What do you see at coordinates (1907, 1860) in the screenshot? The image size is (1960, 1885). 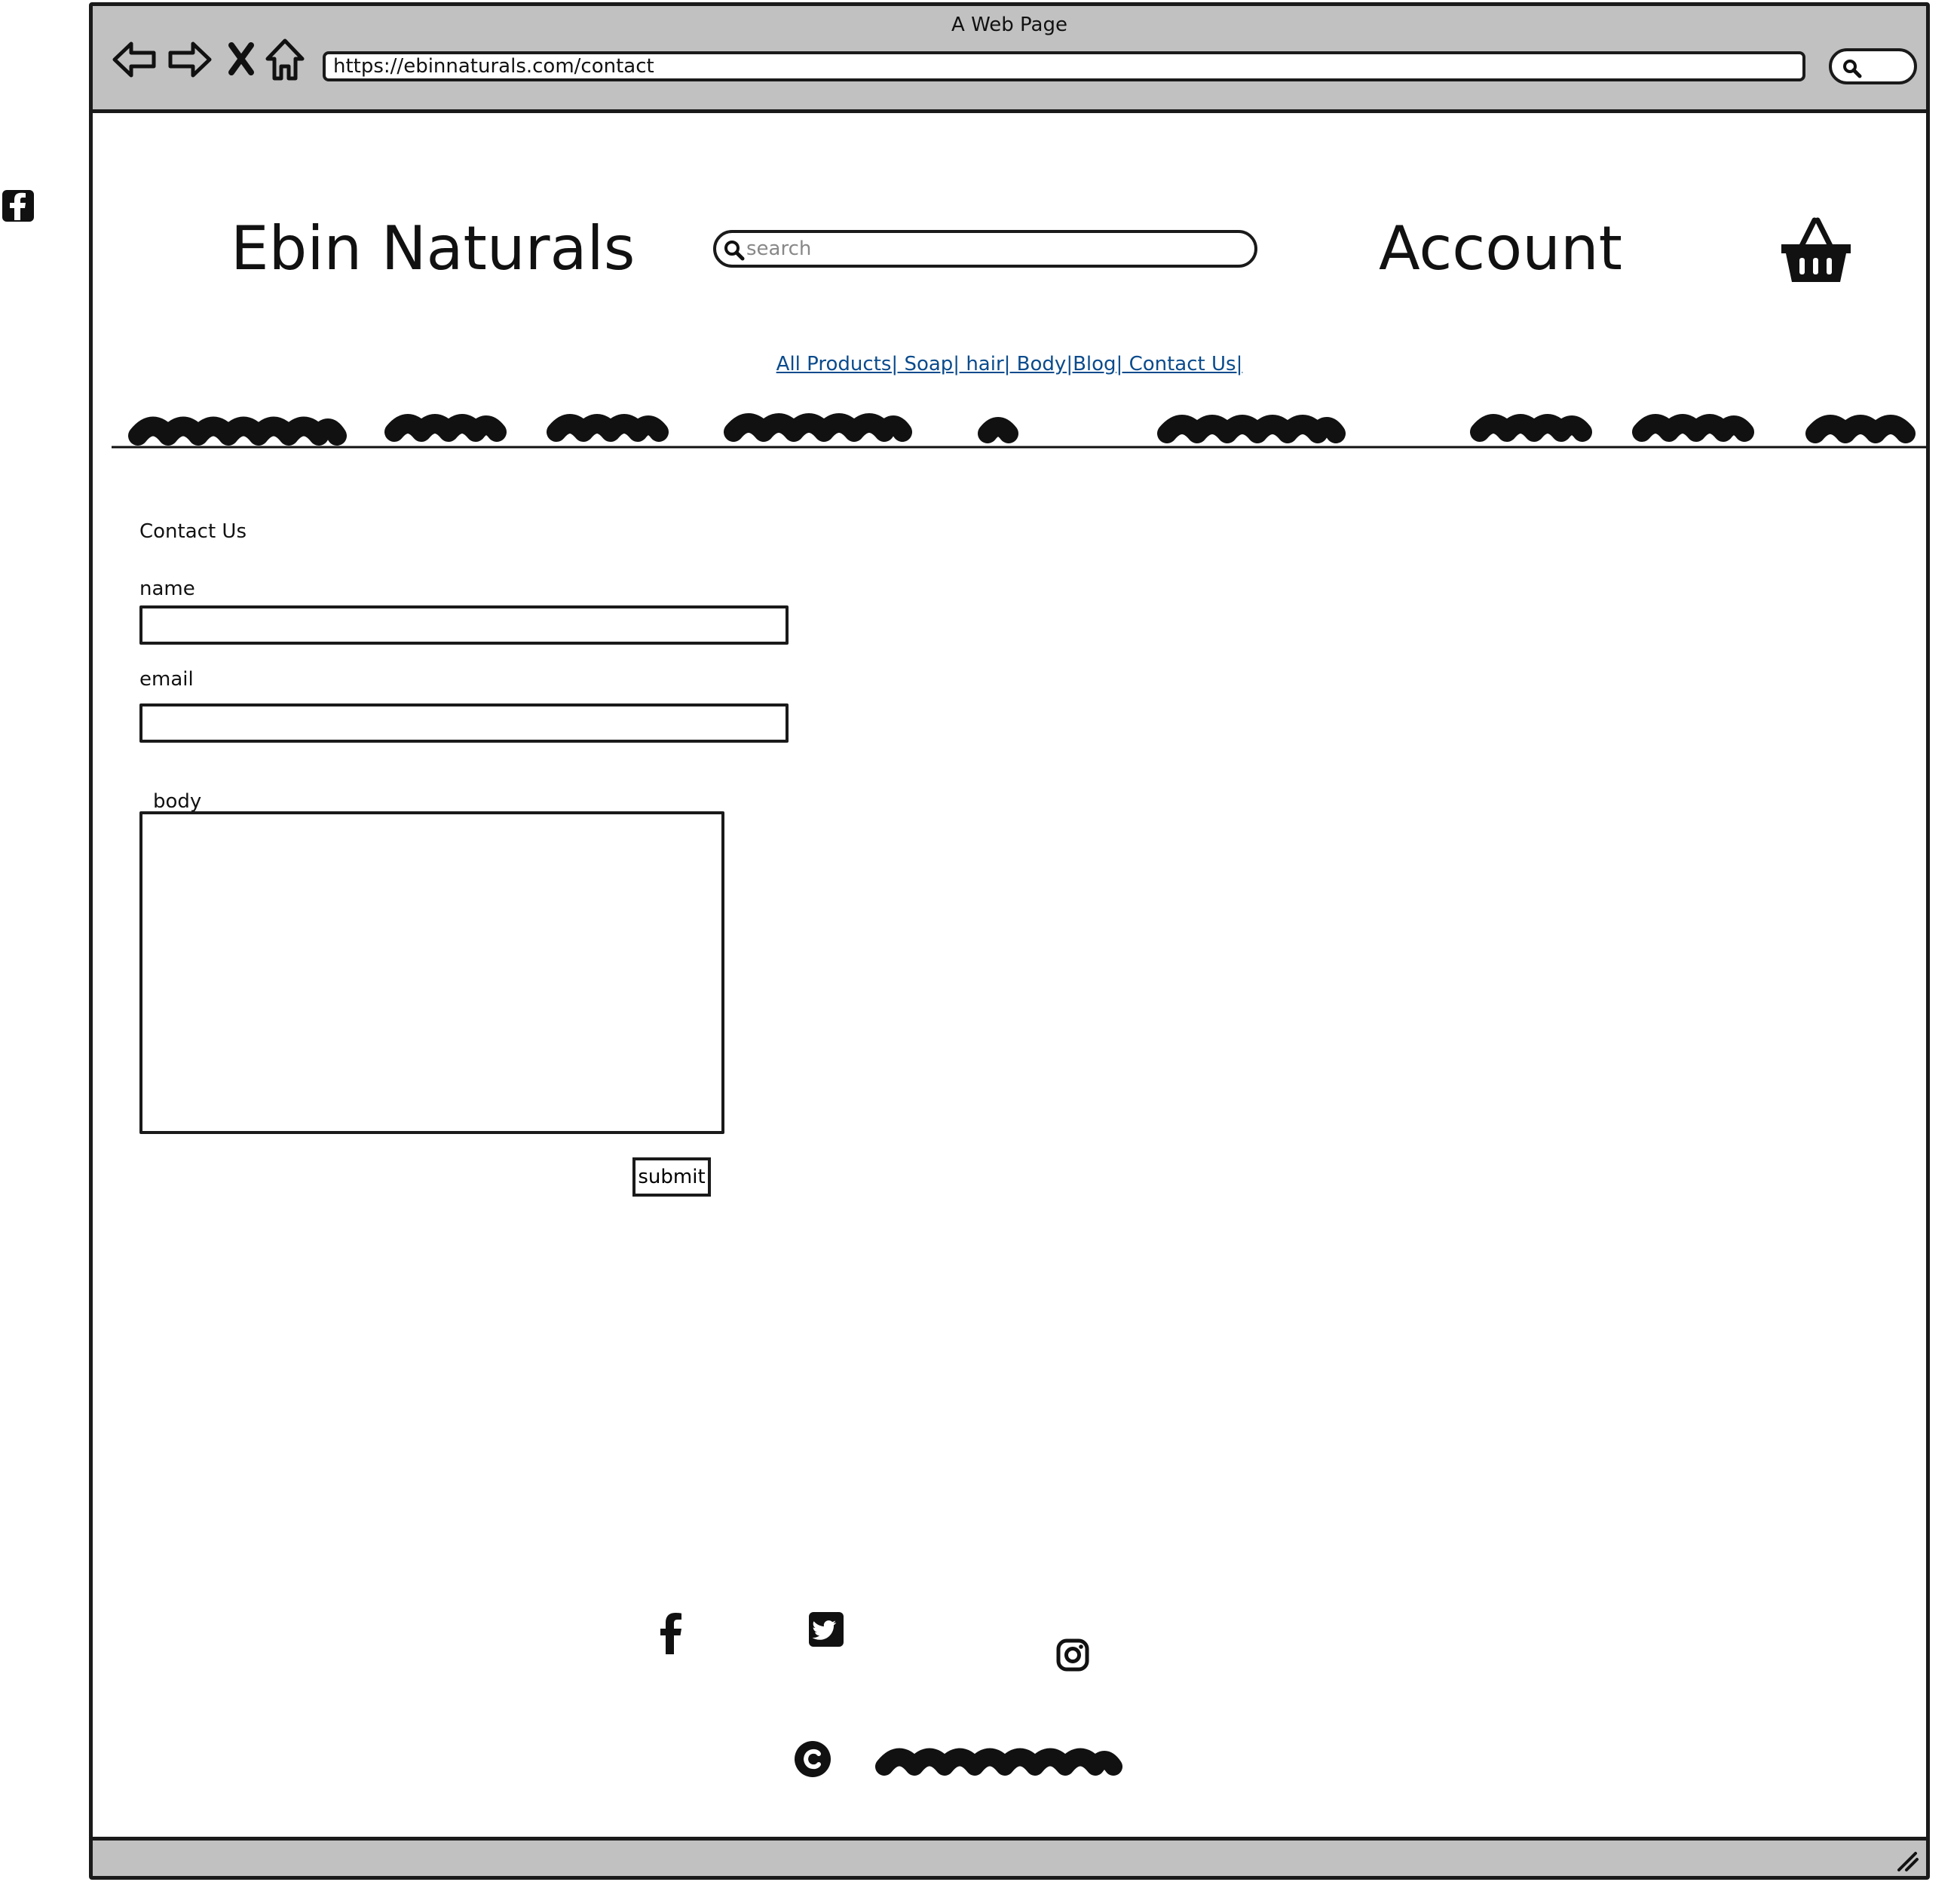 I see `resize-grip-icon` at bounding box center [1907, 1860].